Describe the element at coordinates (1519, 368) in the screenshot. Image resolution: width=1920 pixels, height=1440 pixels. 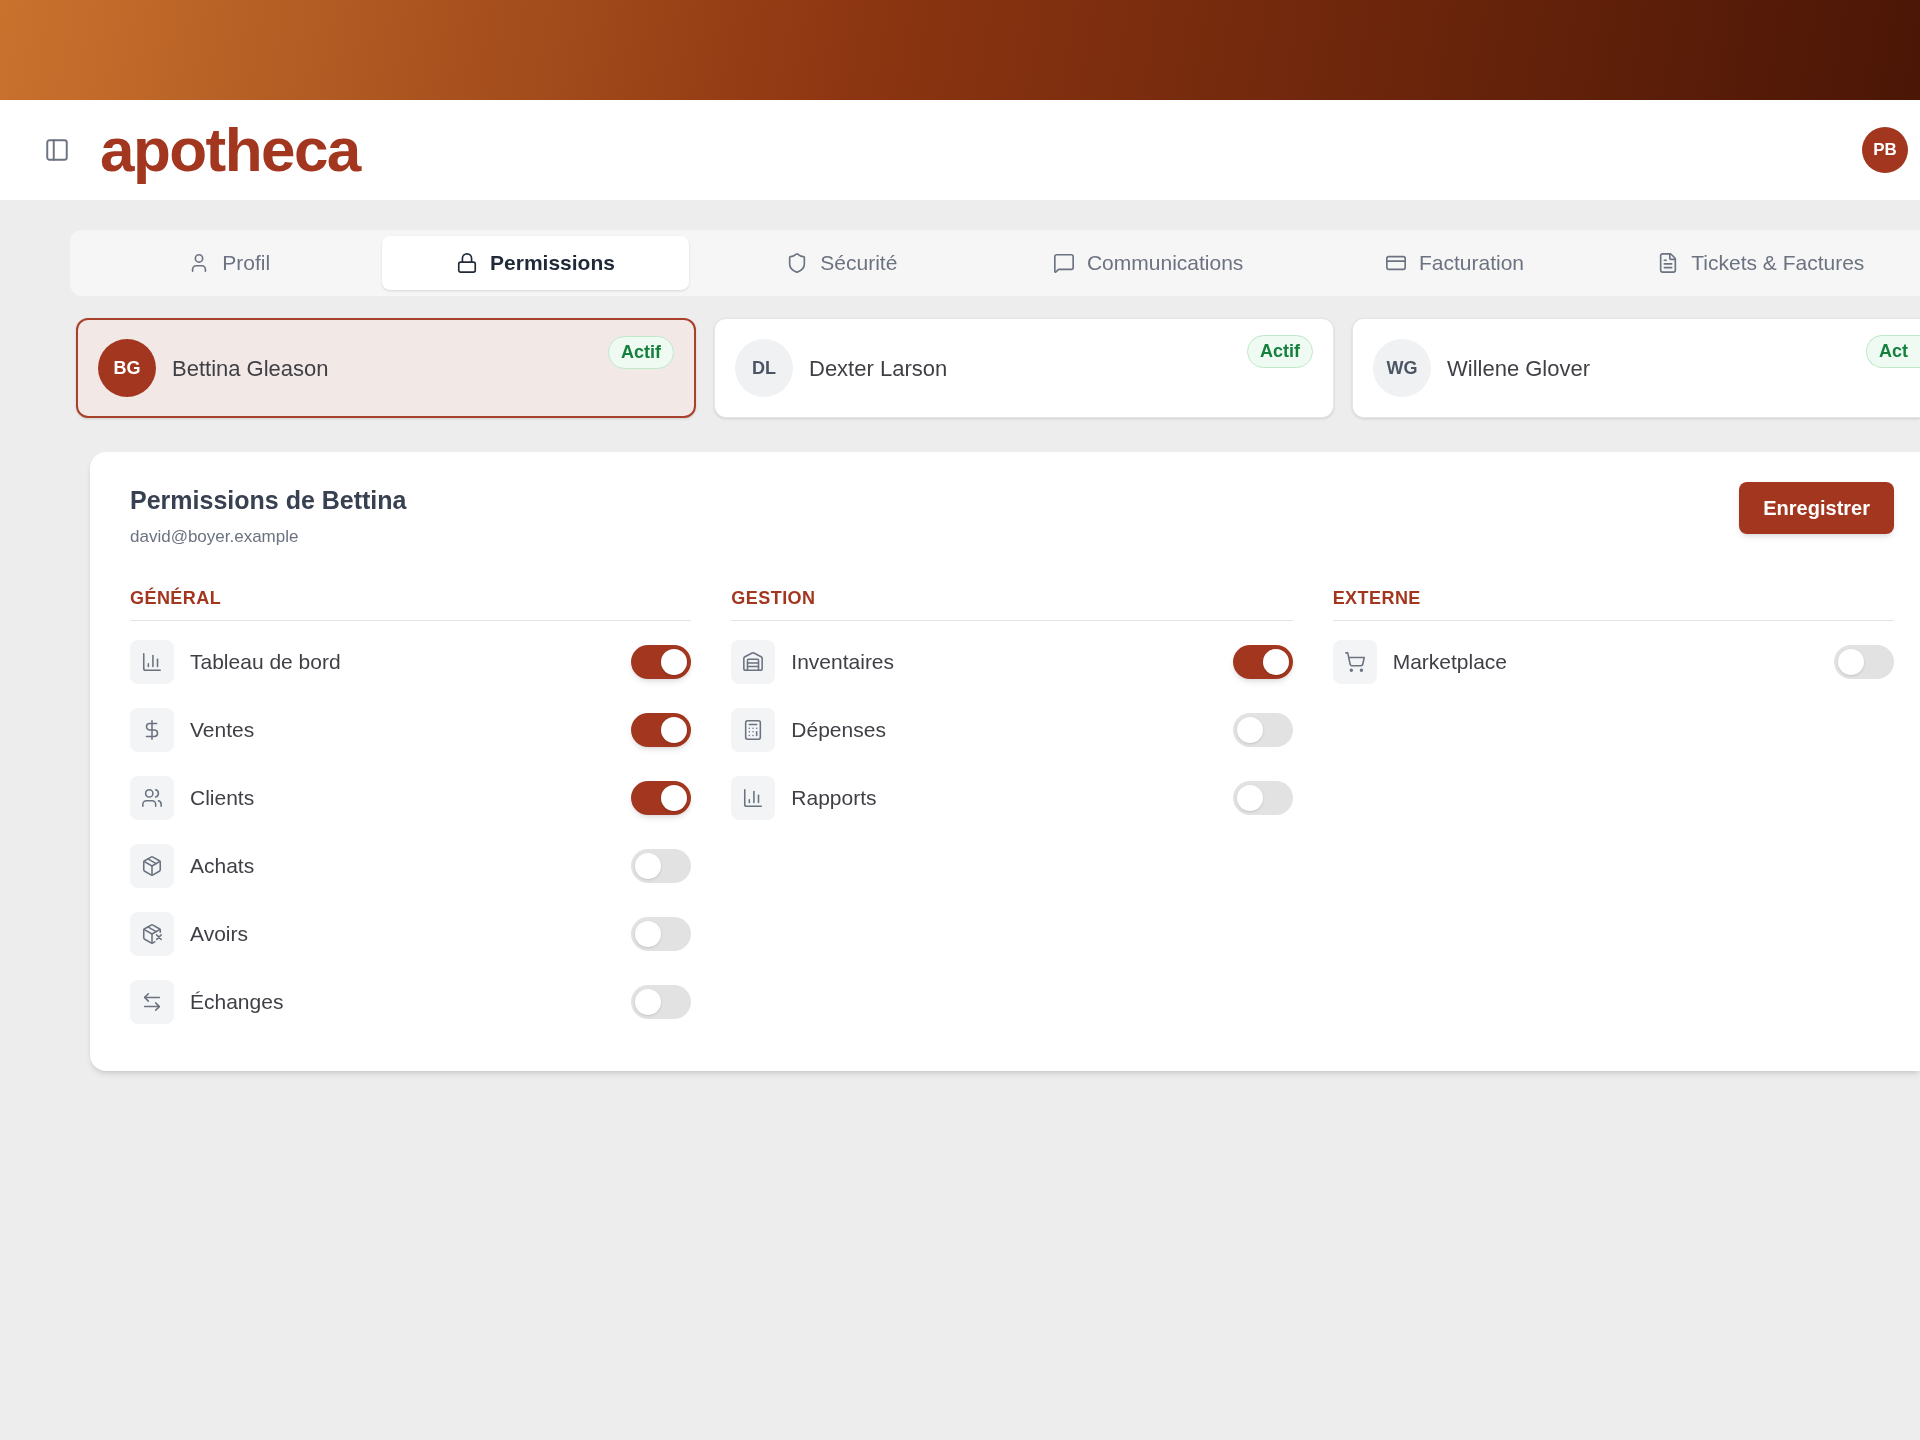
I see `user-name: Willene Glover` at that location.